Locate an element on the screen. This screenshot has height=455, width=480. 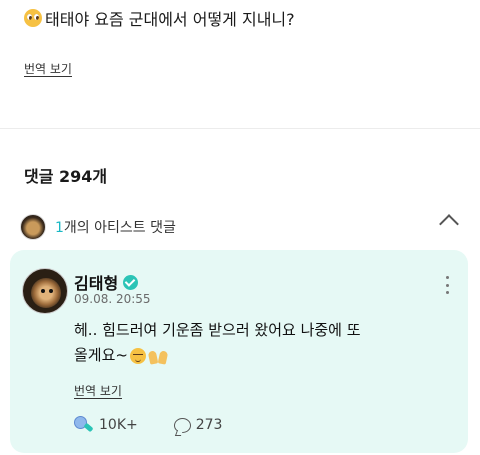
artist-comments-text: 개의 아티스트 댓글 is located at coordinates (119, 228).